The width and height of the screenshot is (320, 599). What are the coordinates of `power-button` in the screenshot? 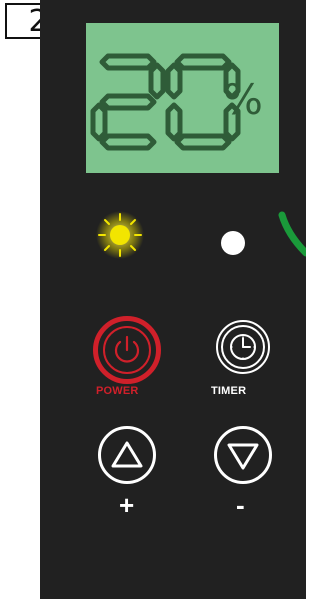 It's located at (127, 350).